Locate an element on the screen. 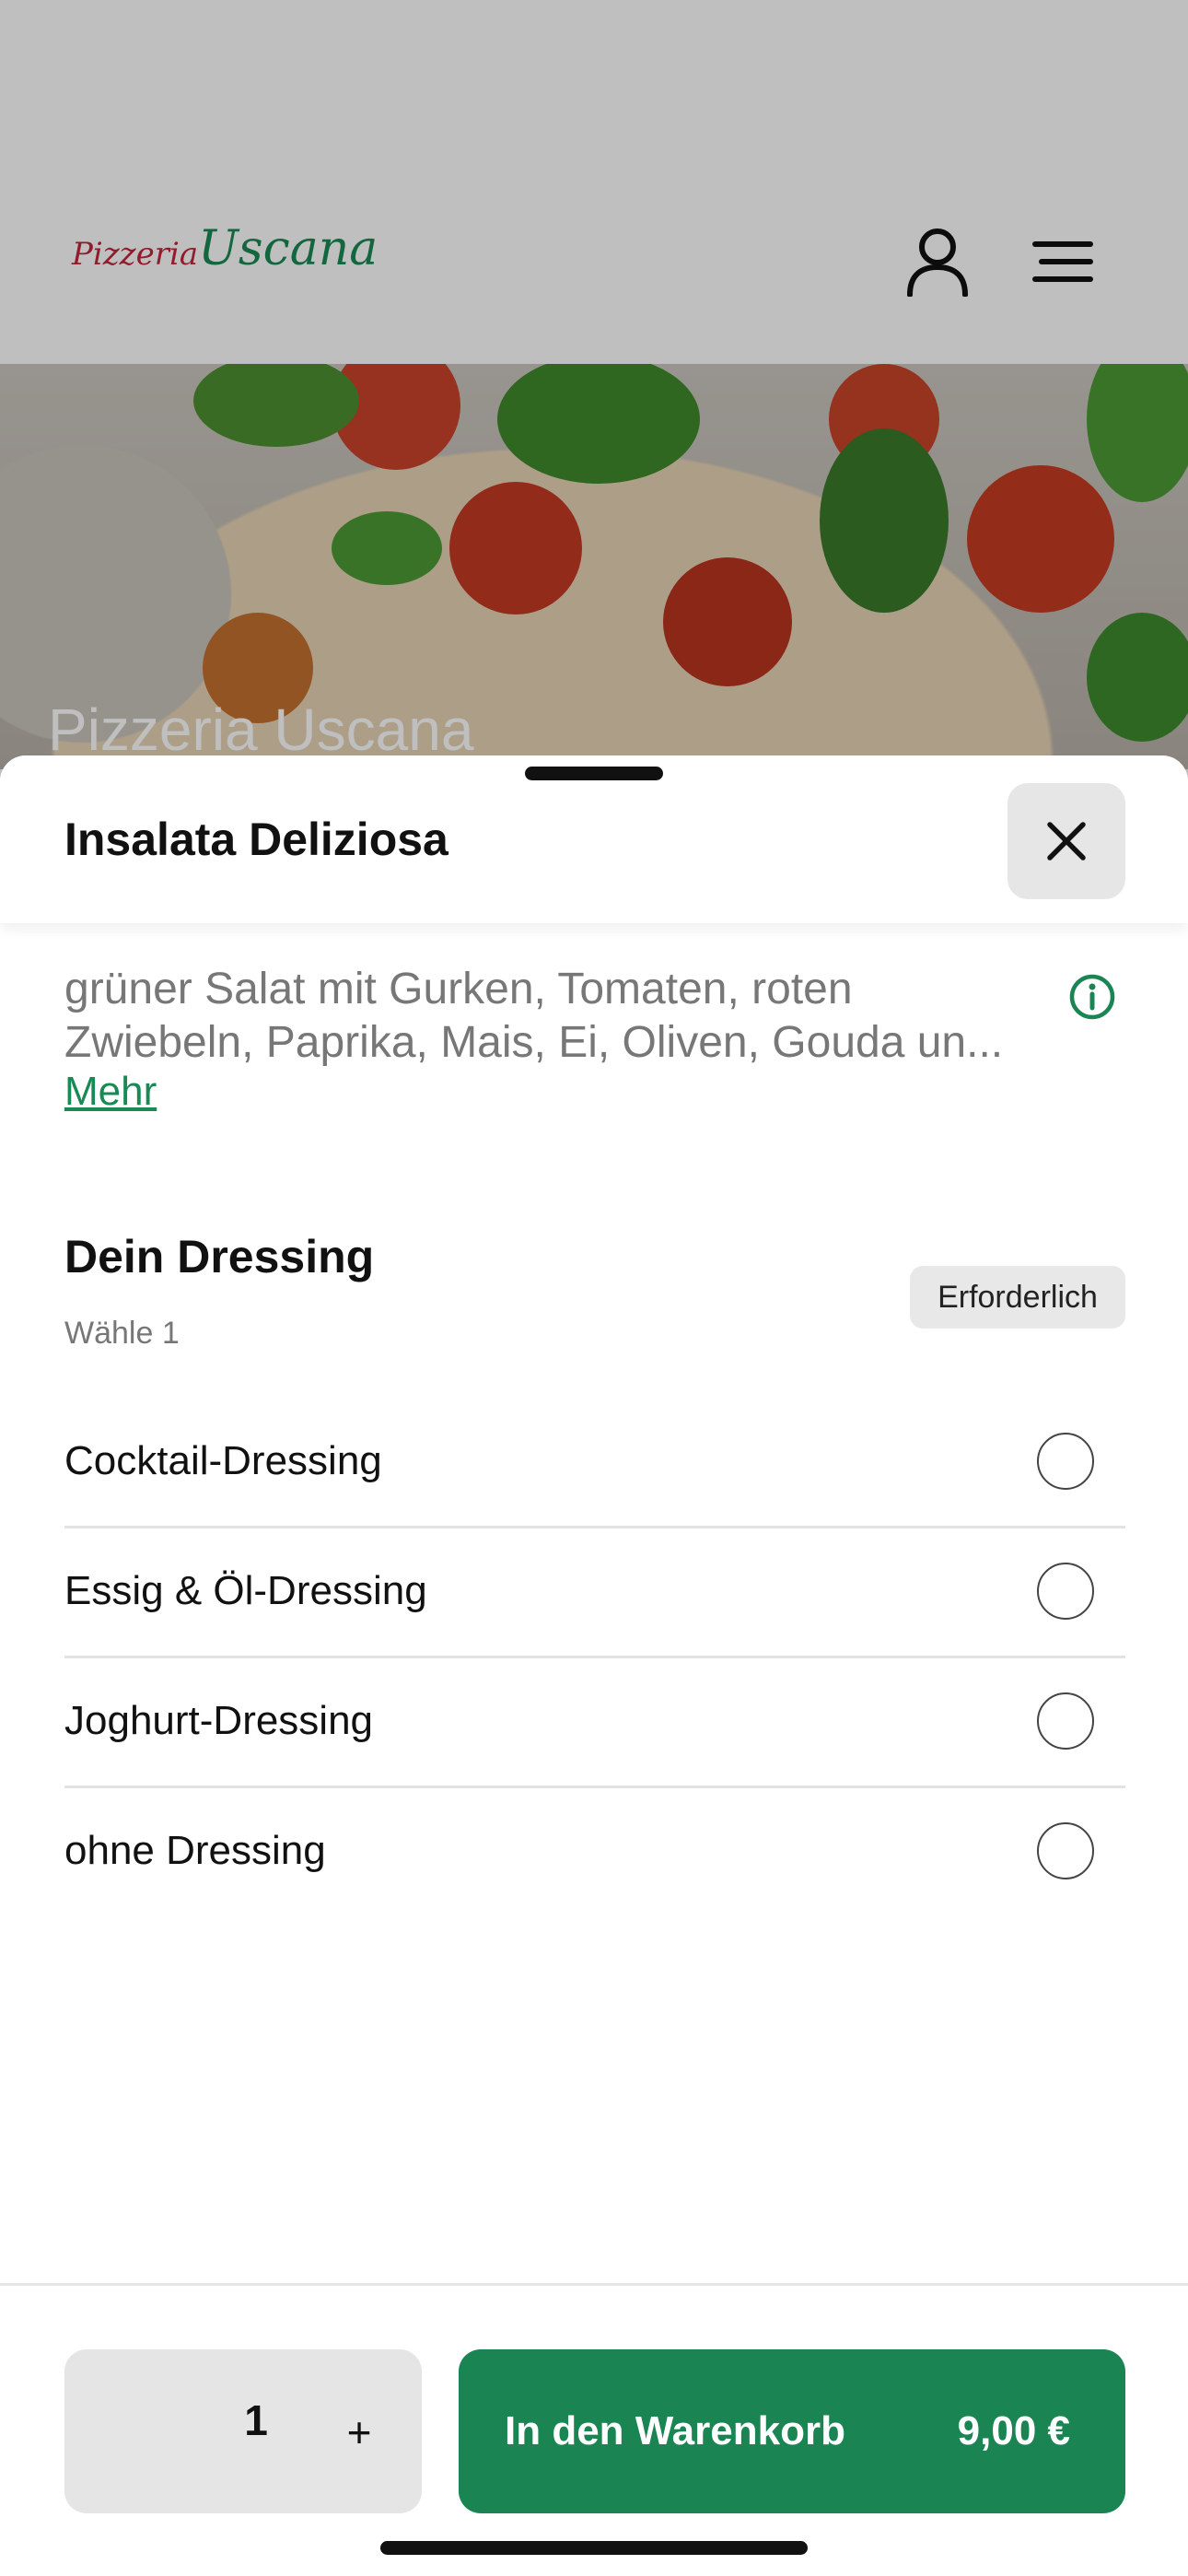  price-label: 9,00 € is located at coordinates (1013, 2430).